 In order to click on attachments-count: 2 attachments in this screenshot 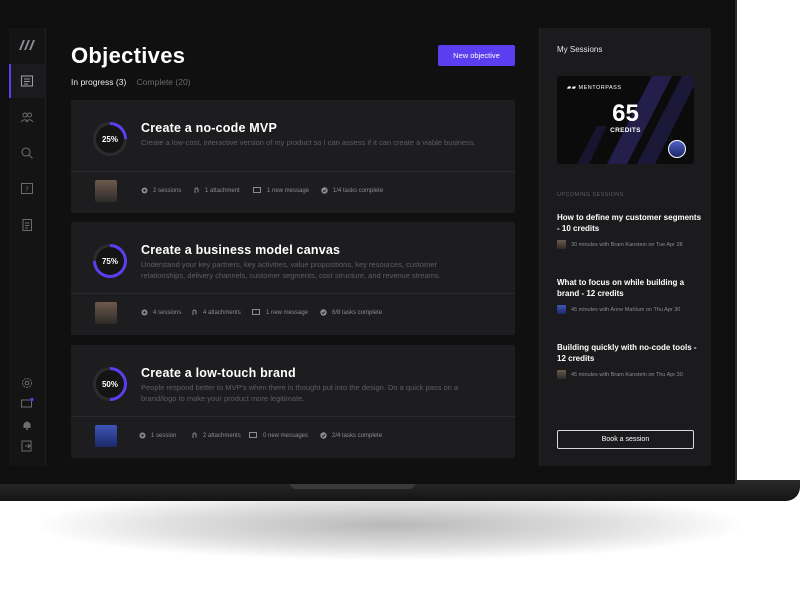, I will do `click(216, 435)`.